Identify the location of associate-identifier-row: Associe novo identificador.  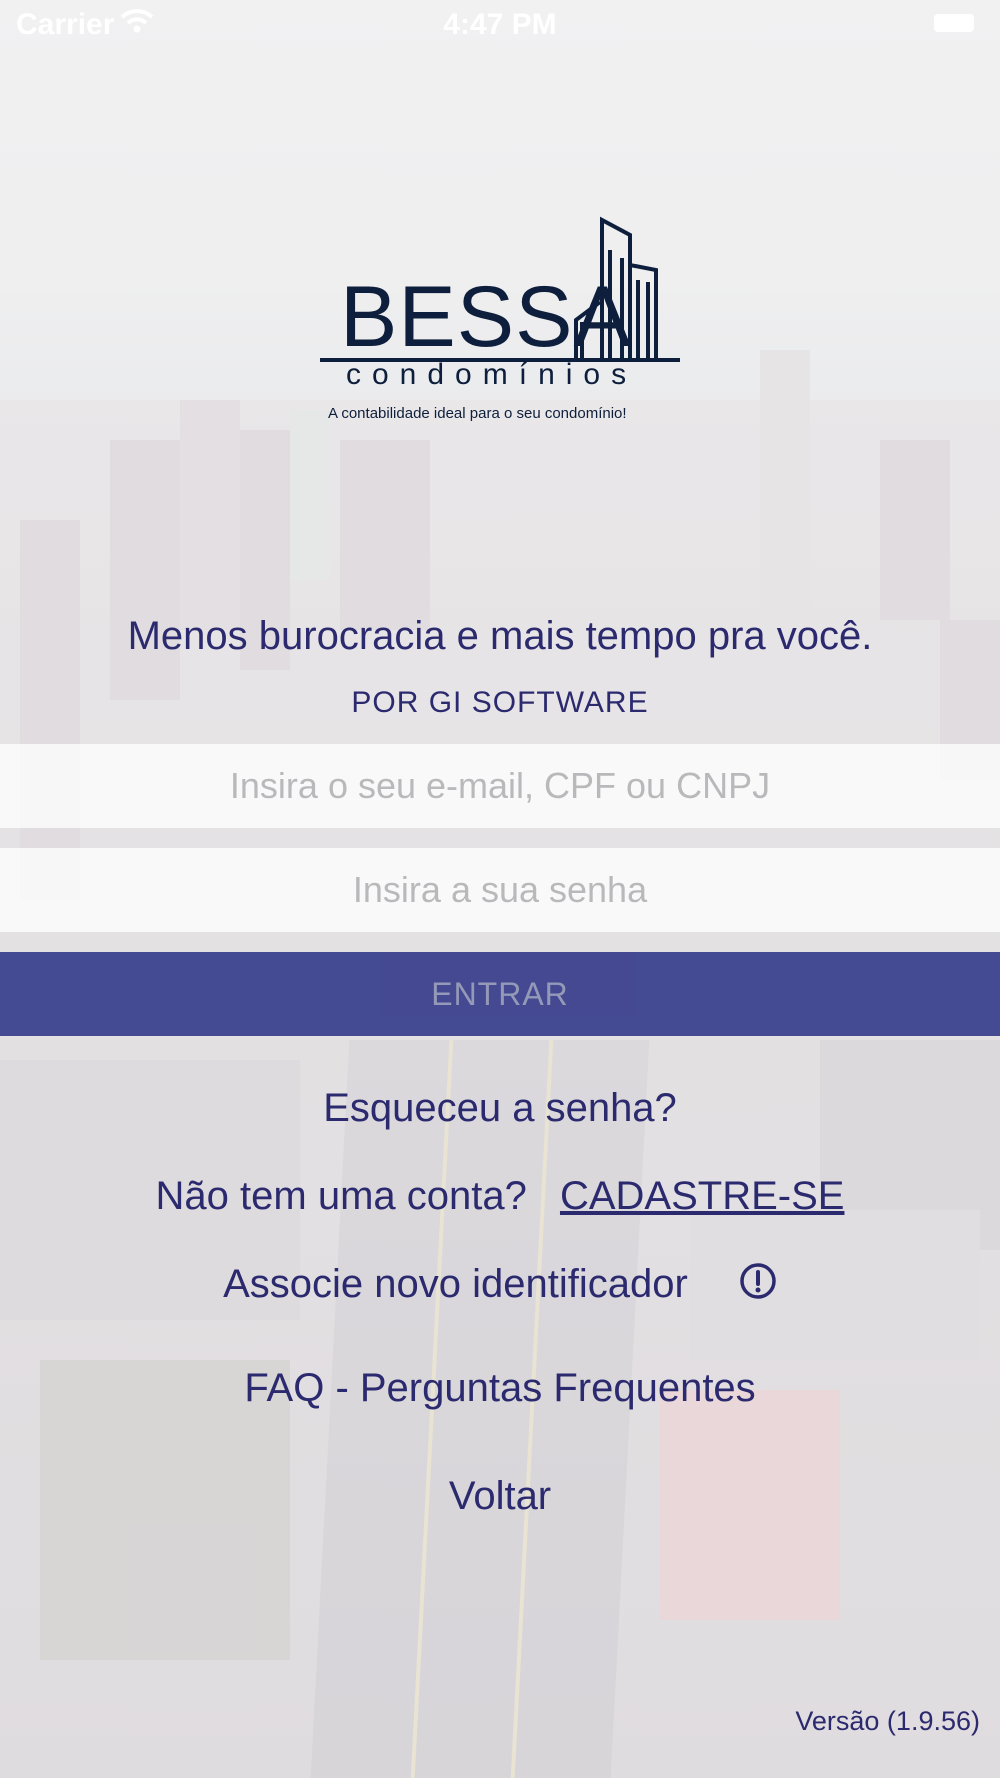
(500, 1286).